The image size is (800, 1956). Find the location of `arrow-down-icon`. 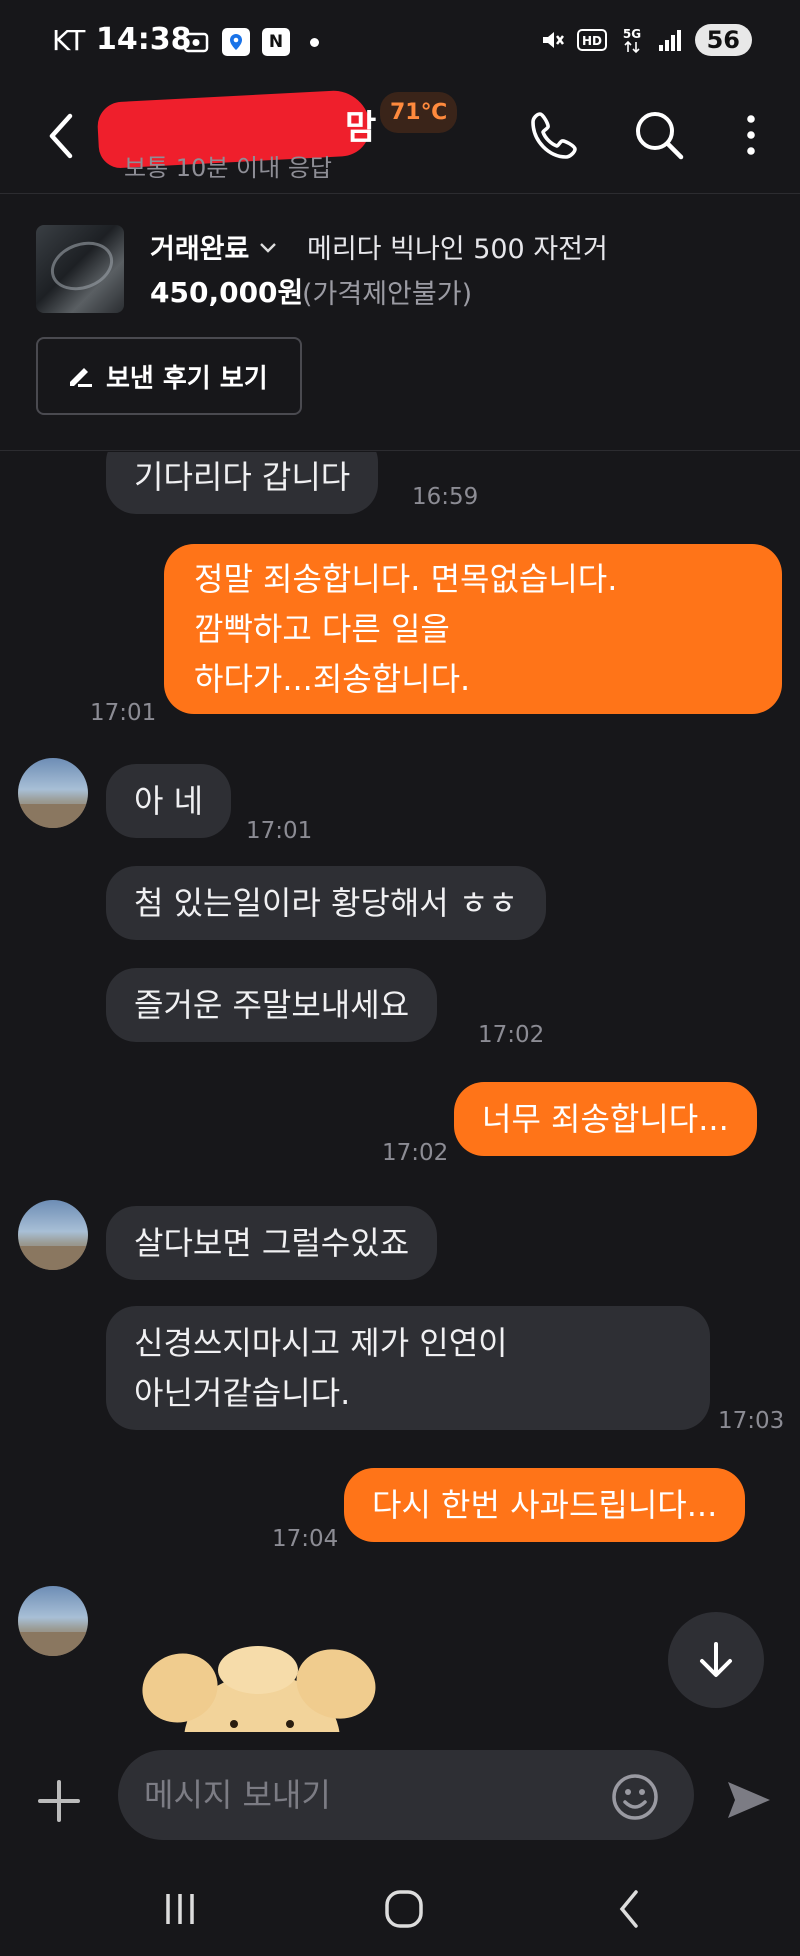

arrow-down-icon is located at coordinates (716, 1659).